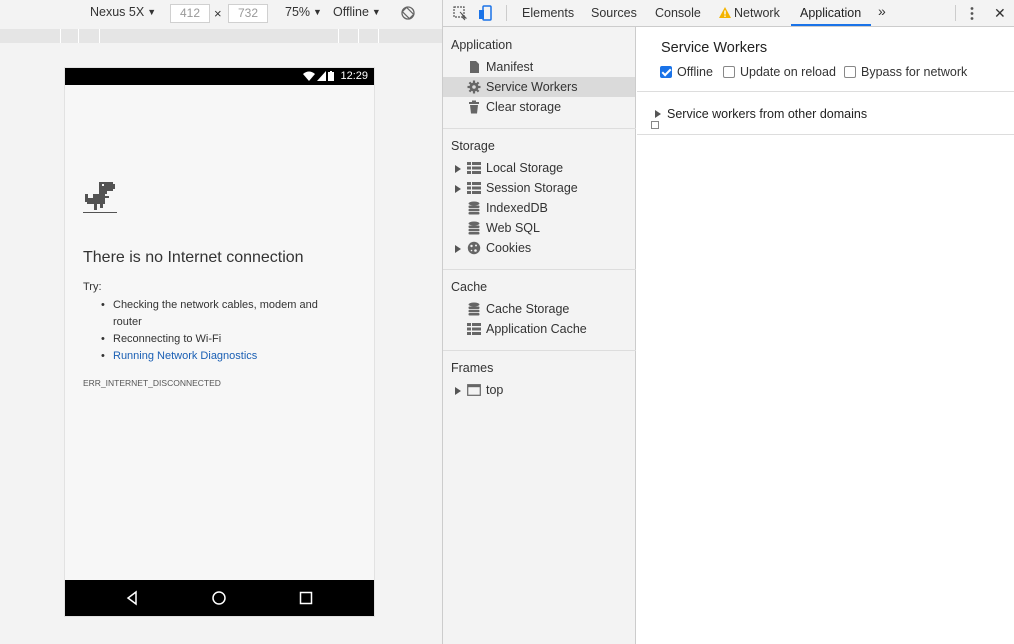 The width and height of the screenshot is (1014, 644). Describe the element at coordinates (474, 87) in the screenshot. I see `gear-icon` at that location.